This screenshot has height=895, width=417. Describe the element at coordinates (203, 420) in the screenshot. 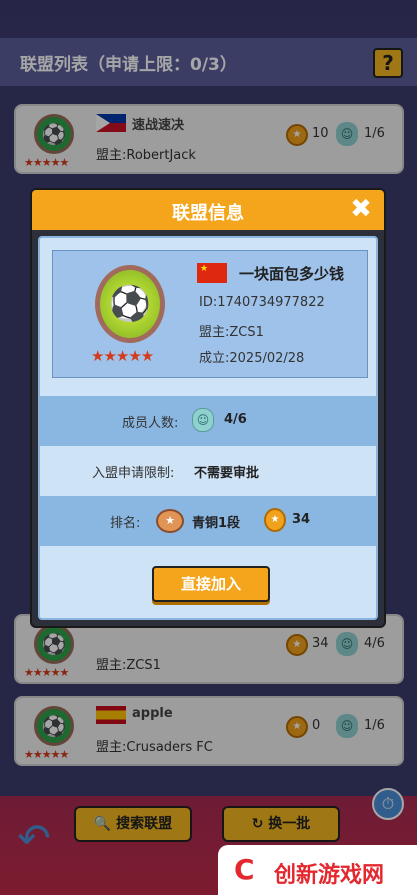

I see `member-icon: ☺` at that location.